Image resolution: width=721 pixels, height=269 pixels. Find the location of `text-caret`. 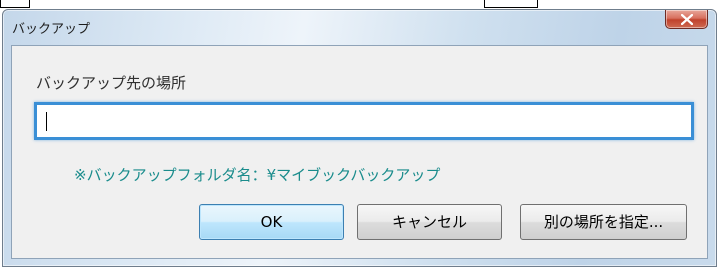

text-caret is located at coordinates (46, 121).